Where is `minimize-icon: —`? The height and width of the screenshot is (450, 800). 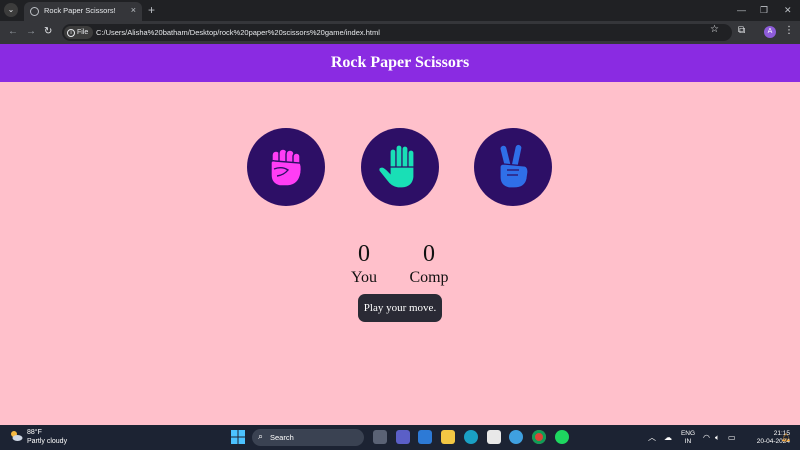
minimize-icon: — is located at coordinates (741, 10).